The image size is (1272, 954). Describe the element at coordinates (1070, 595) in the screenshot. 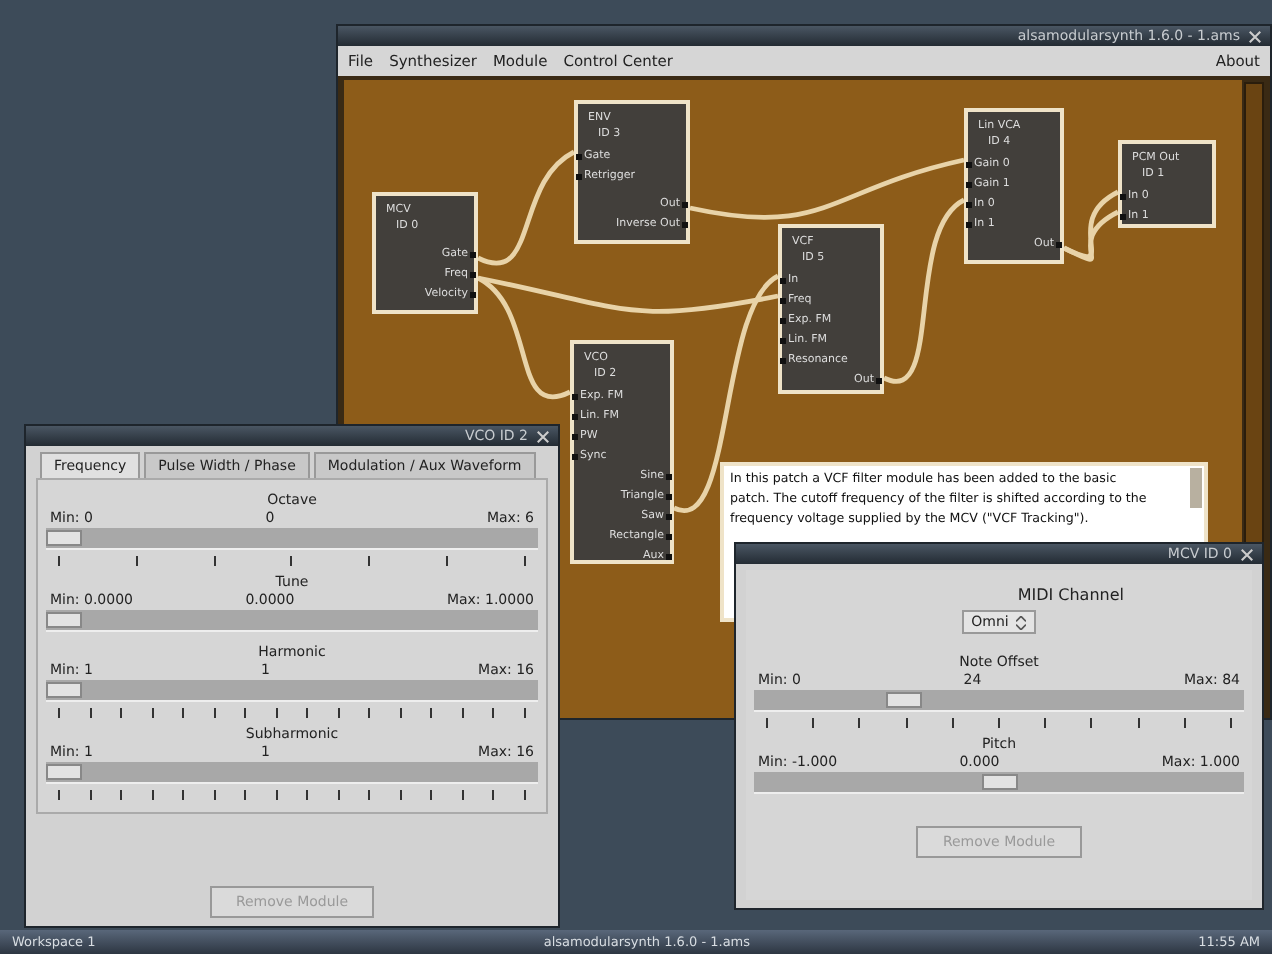

I see `midi-channel-label: MIDI Channel` at that location.